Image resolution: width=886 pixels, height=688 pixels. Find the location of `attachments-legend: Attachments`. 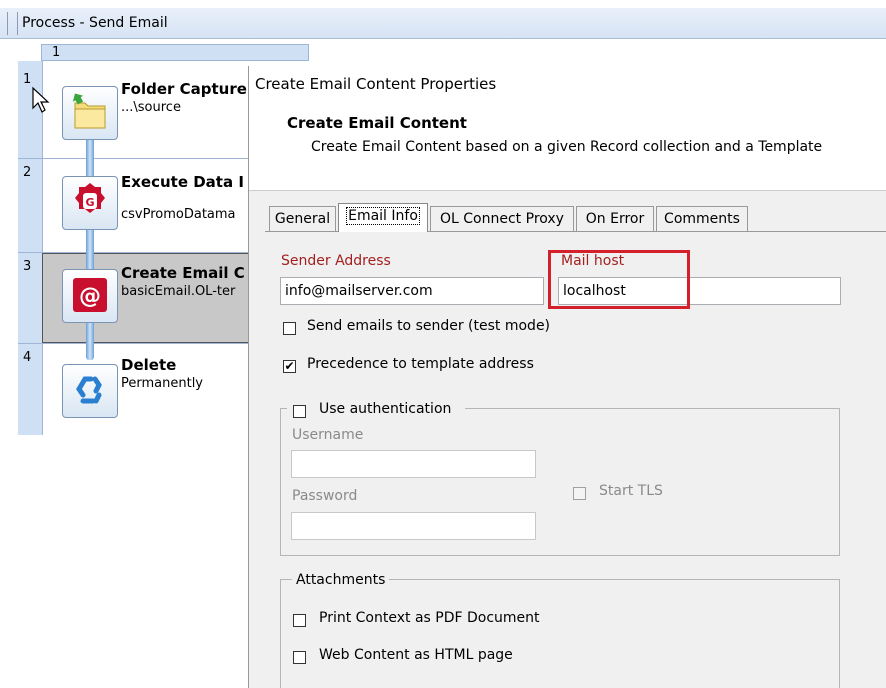

attachments-legend: Attachments is located at coordinates (341, 580).